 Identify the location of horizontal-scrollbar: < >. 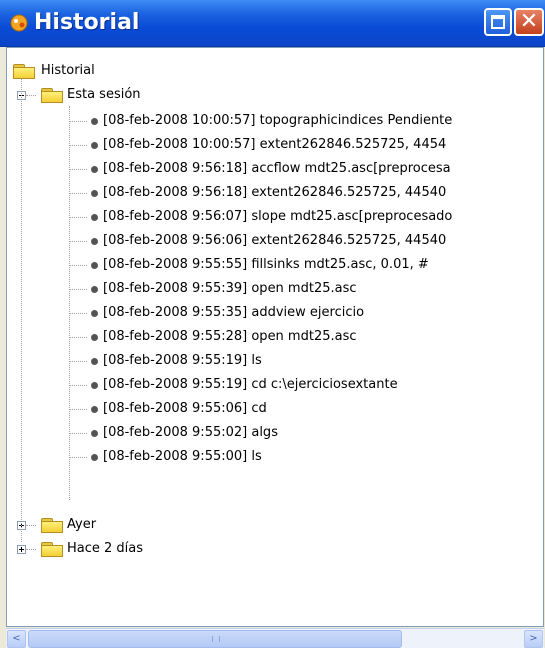
(275, 638).